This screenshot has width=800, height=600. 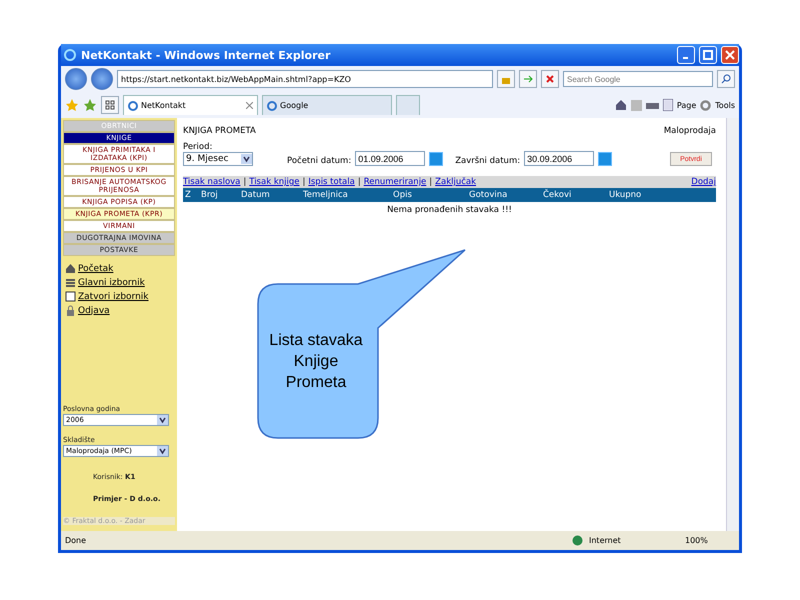 What do you see at coordinates (119, 296) in the screenshot?
I see `nav-link: Zatvori izbornik` at bounding box center [119, 296].